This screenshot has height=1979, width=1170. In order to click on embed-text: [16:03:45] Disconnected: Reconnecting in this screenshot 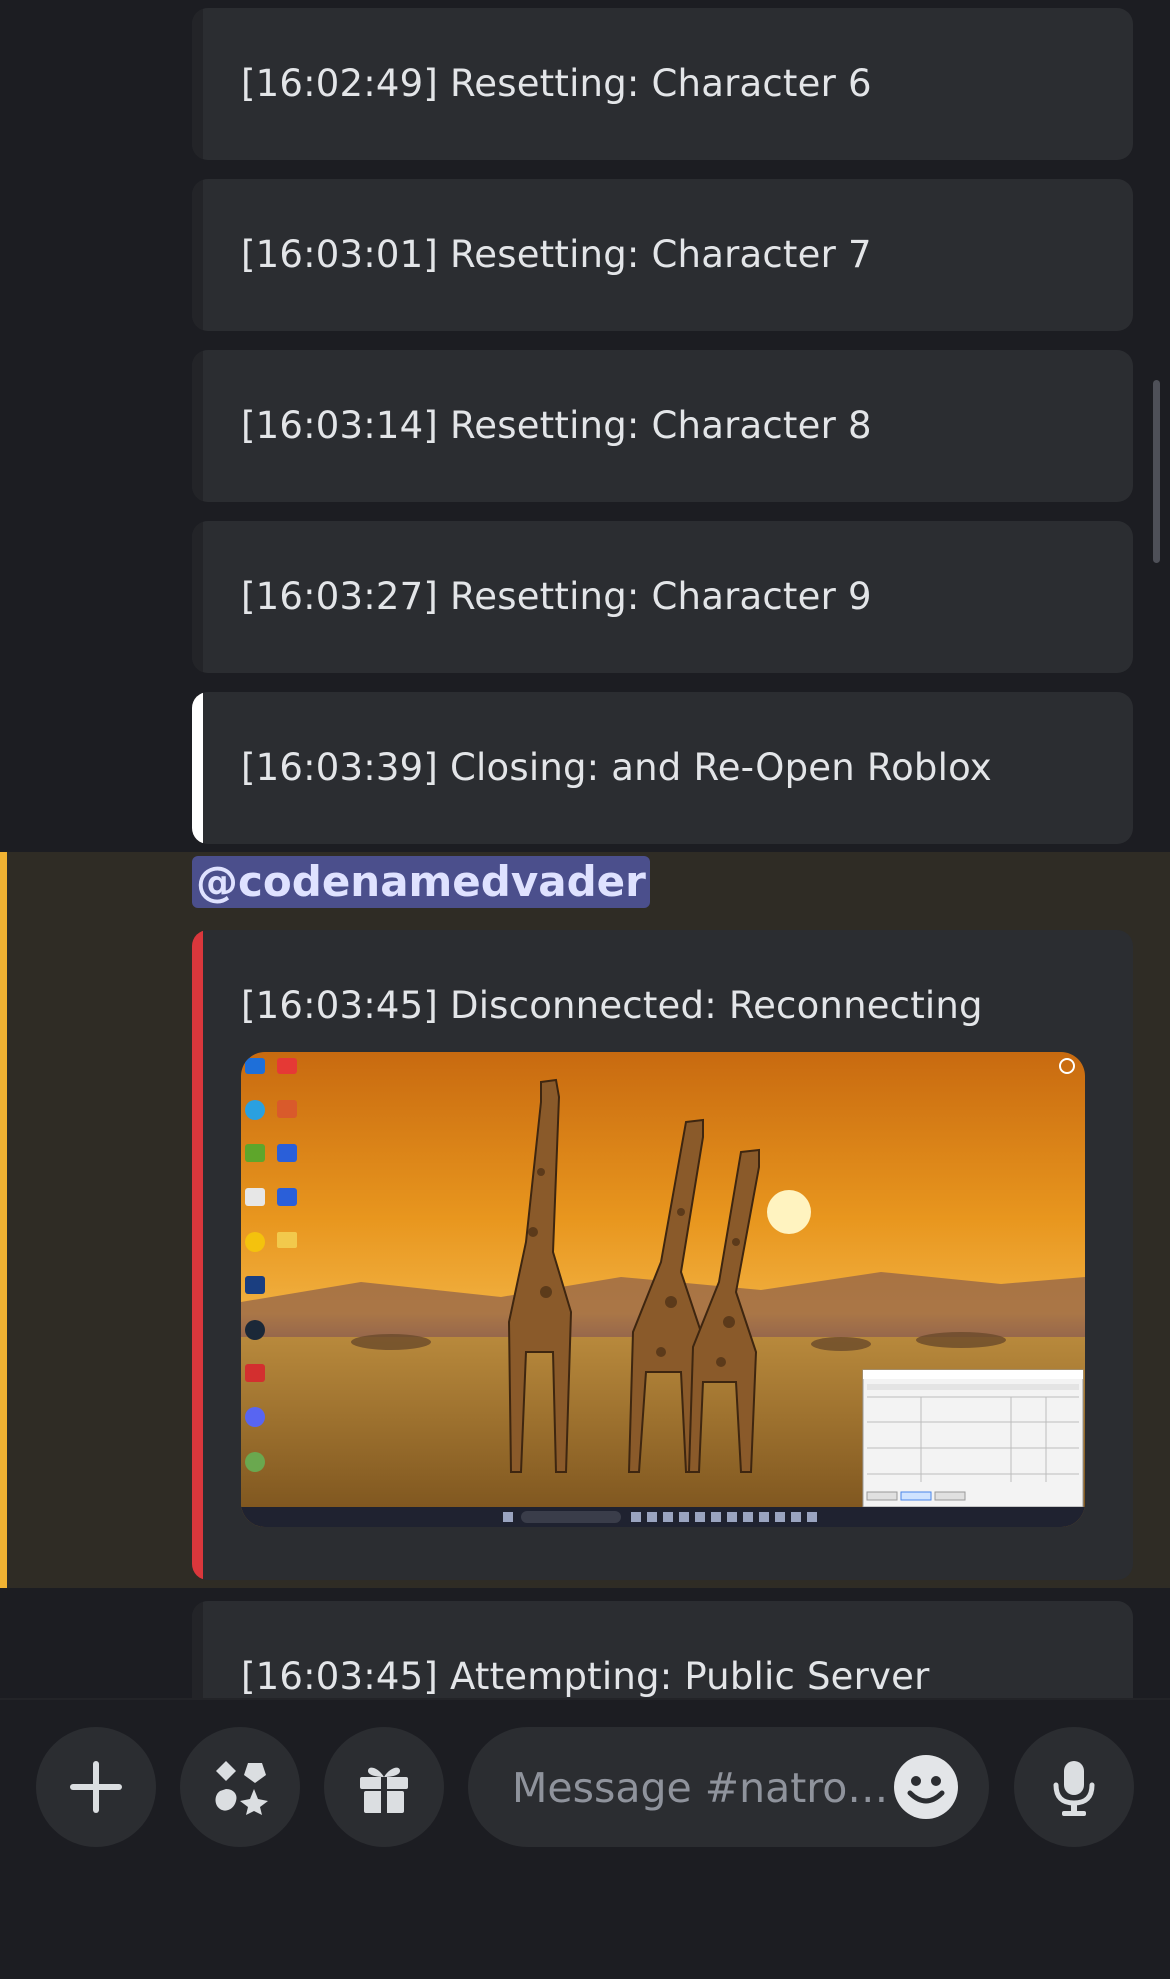, I will do `click(612, 1005)`.